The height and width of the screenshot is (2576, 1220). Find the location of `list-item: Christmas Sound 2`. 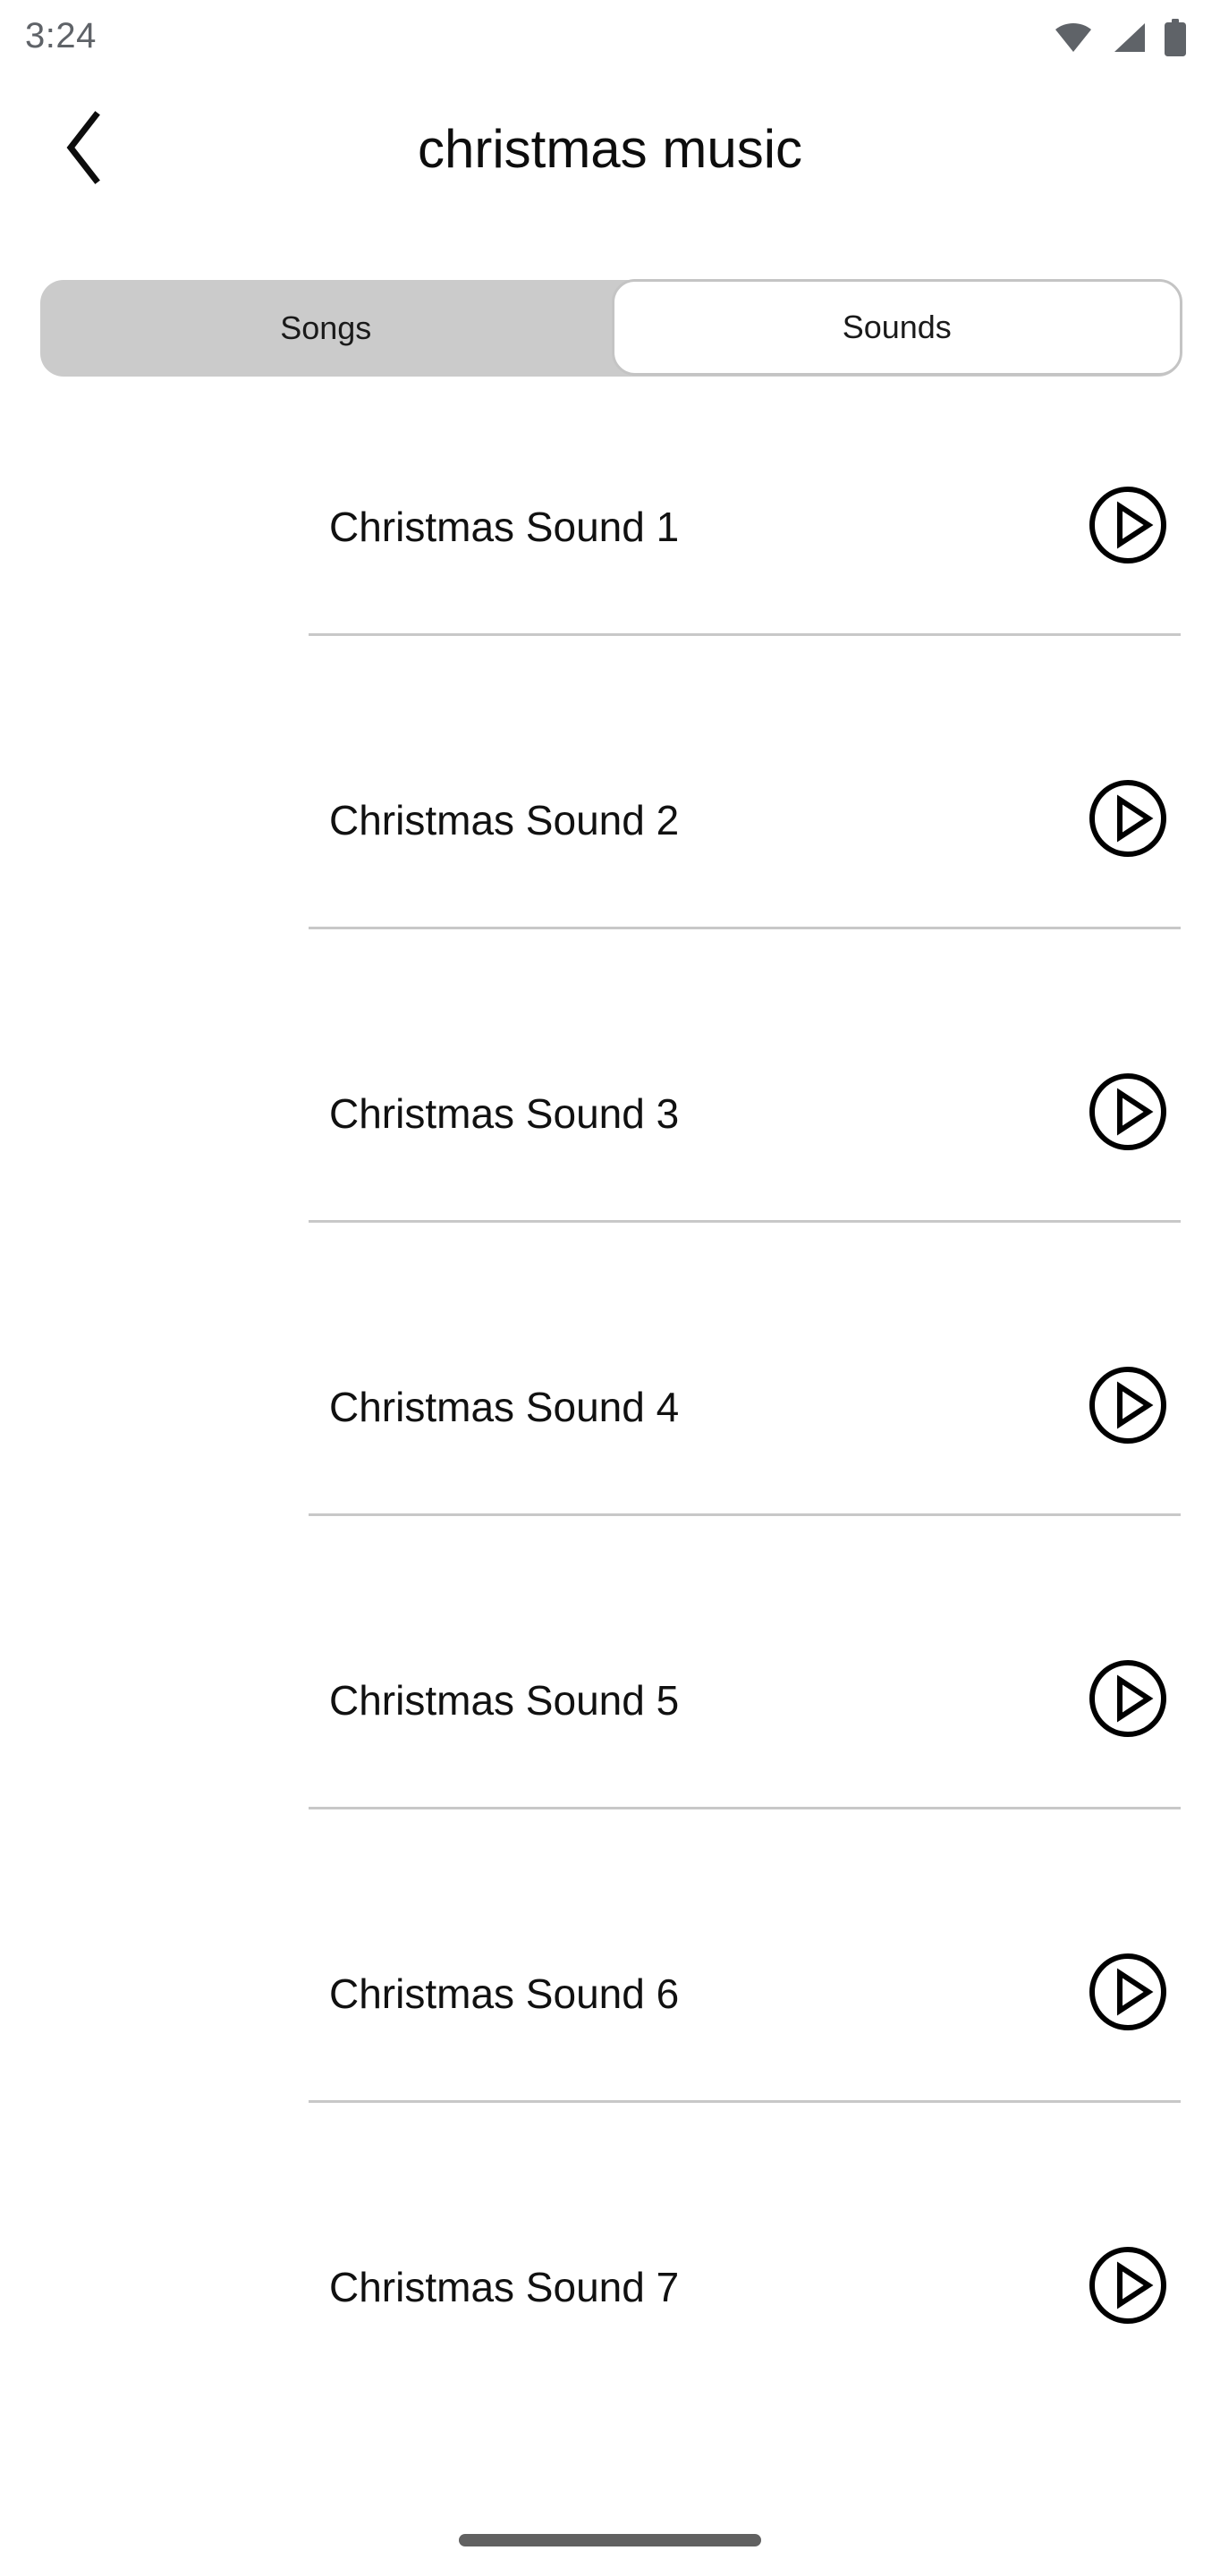

list-item: Christmas Sound 2 is located at coordinates (610, 860).